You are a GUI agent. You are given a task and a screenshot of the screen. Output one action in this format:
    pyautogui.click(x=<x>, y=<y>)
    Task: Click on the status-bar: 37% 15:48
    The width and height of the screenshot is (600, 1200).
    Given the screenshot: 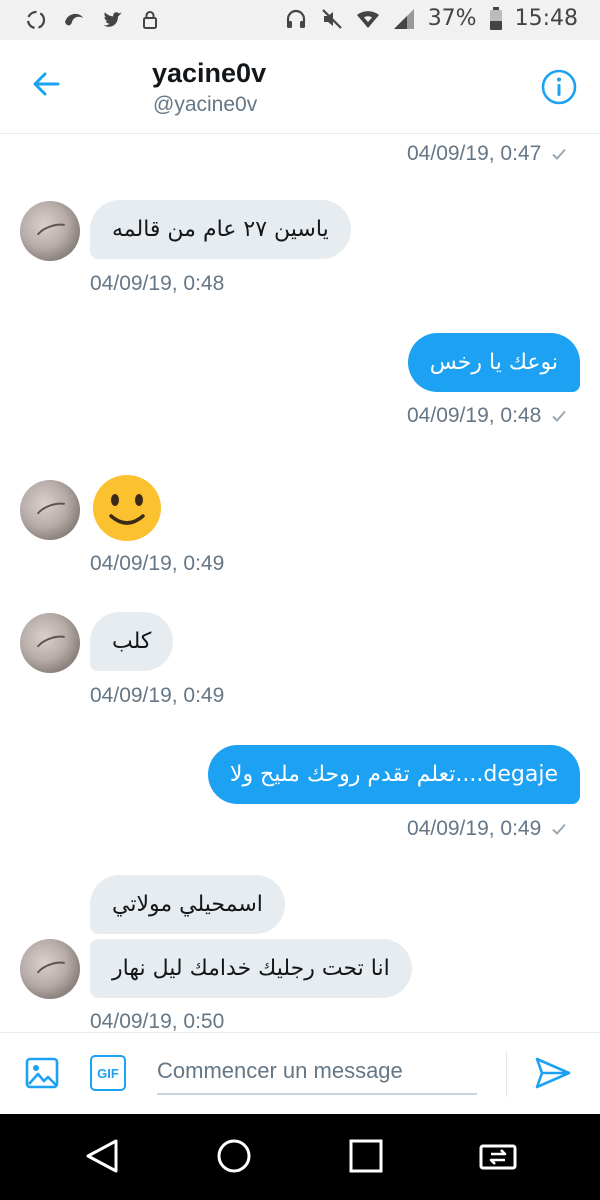 What is the action you would take?
    pyautogui.click(x=300, y=20)
    